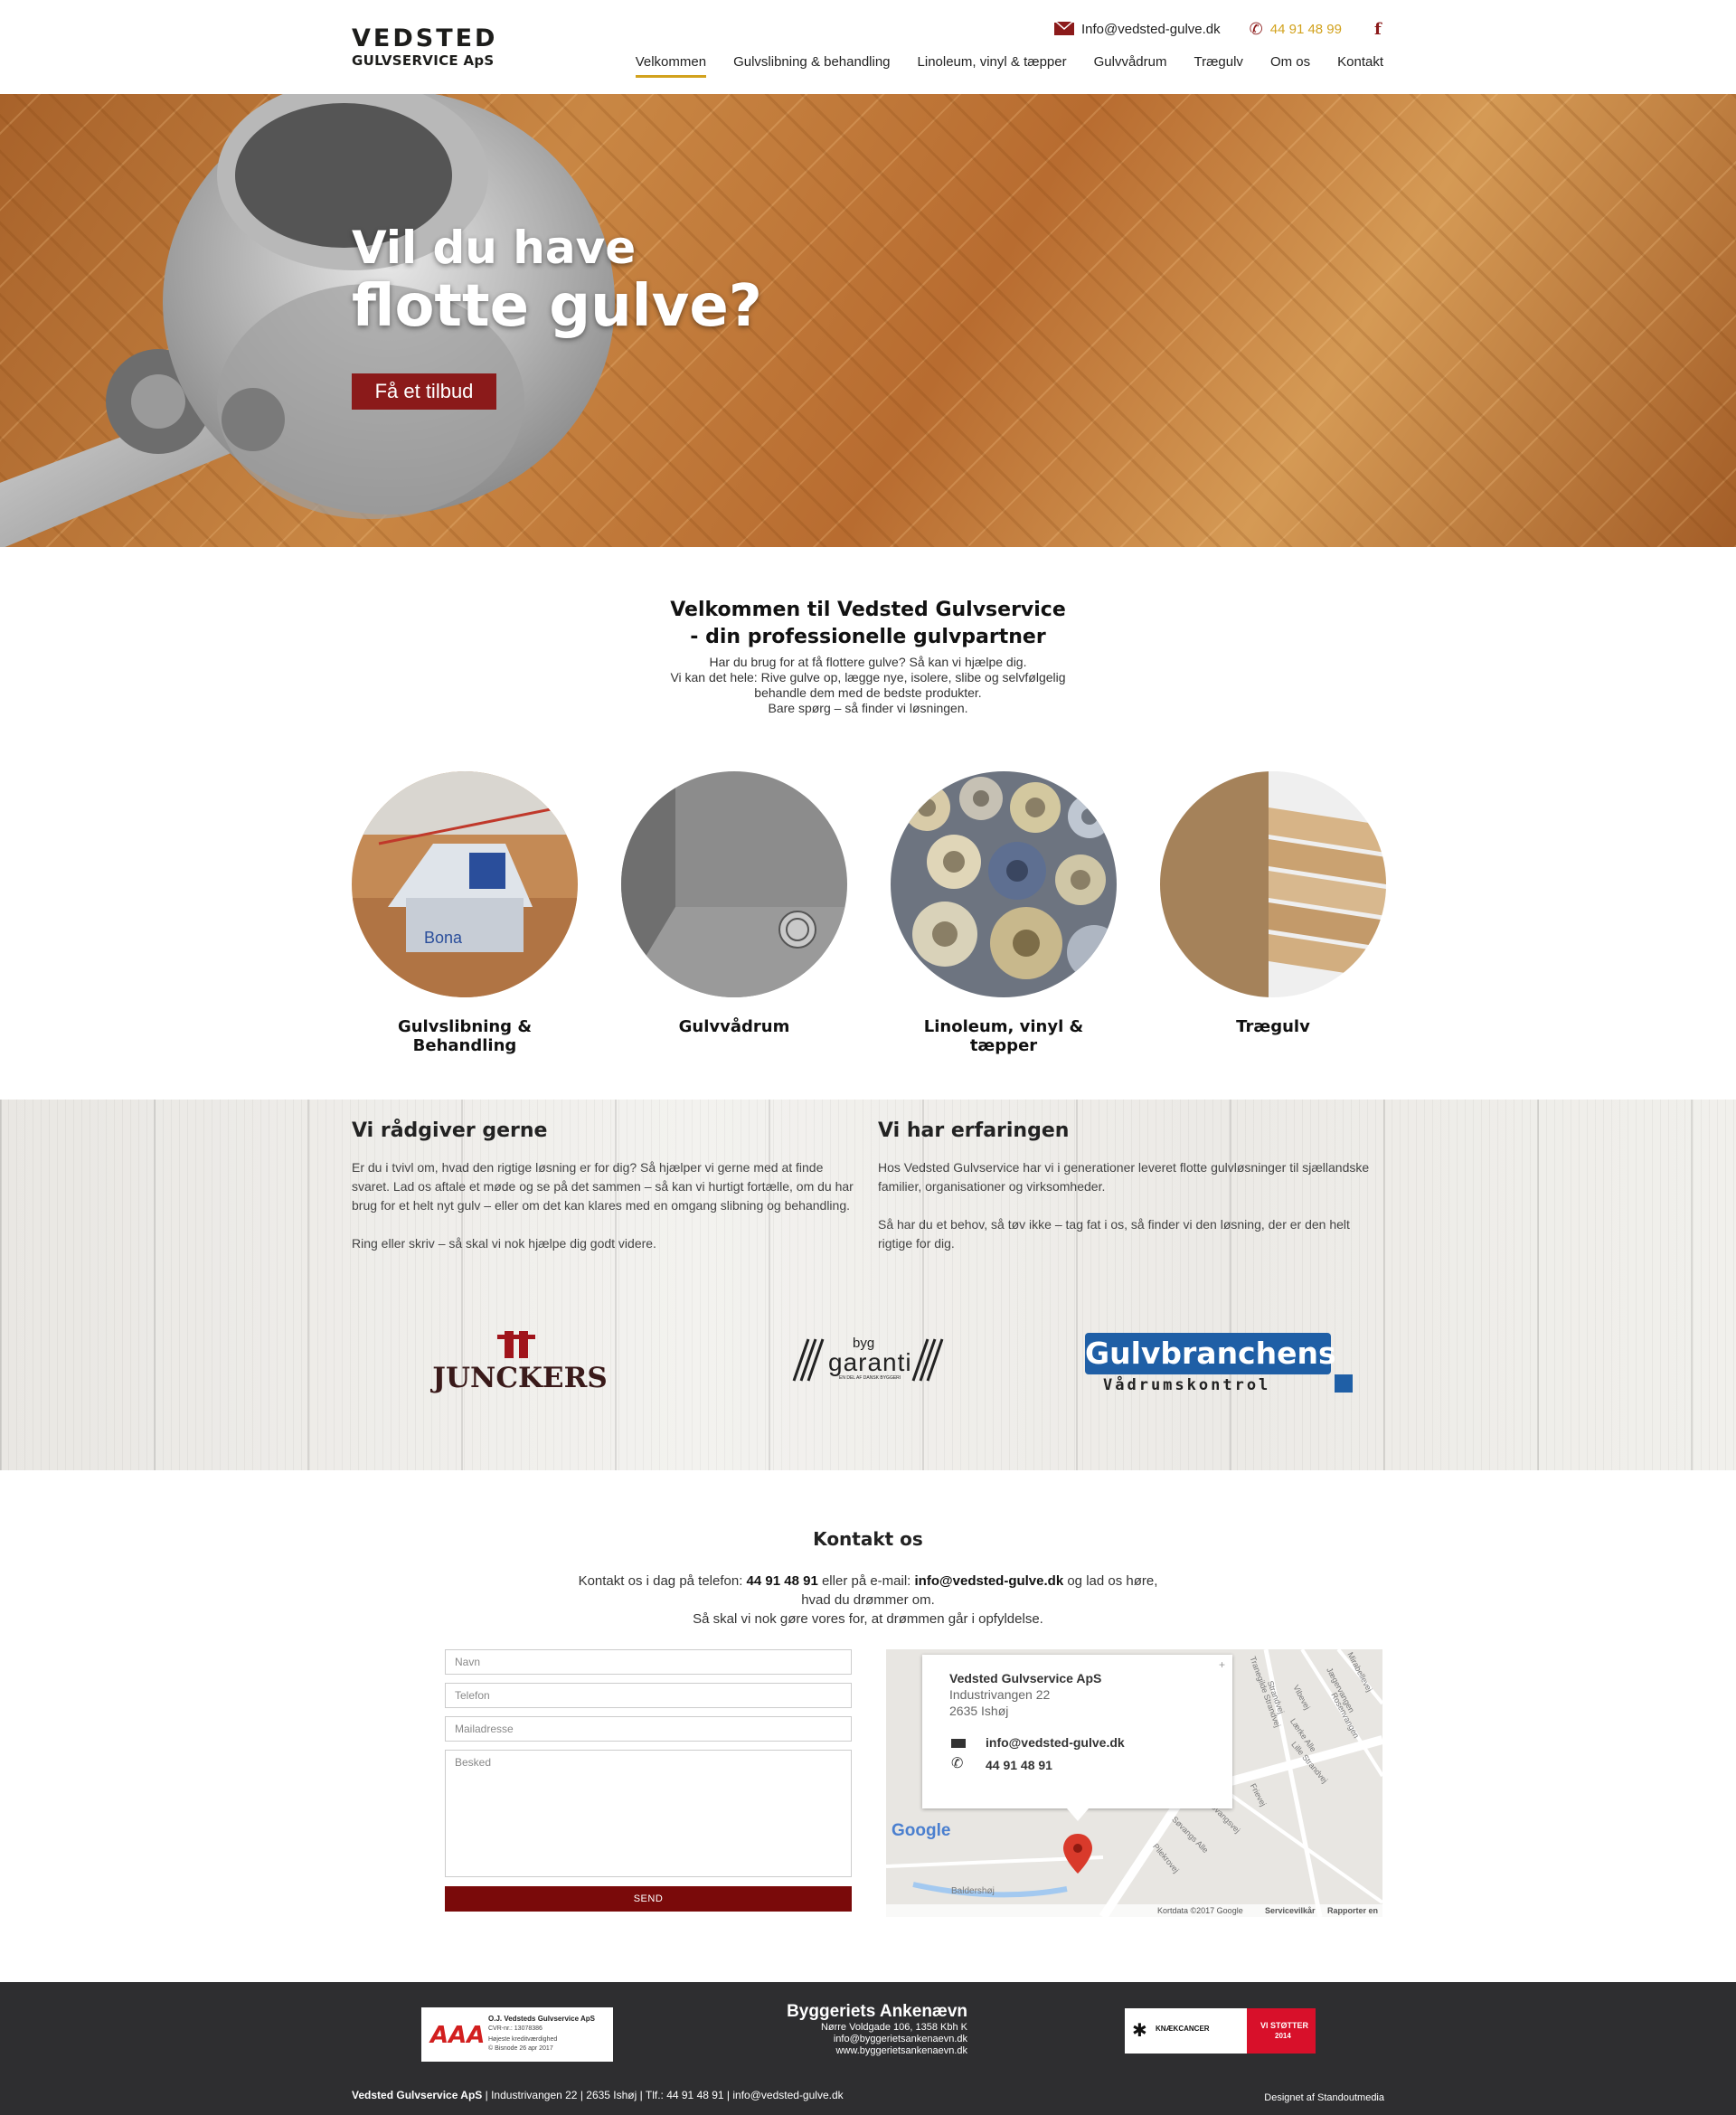  I want to click on service-label: Trægulv, so click(1273, 1026).